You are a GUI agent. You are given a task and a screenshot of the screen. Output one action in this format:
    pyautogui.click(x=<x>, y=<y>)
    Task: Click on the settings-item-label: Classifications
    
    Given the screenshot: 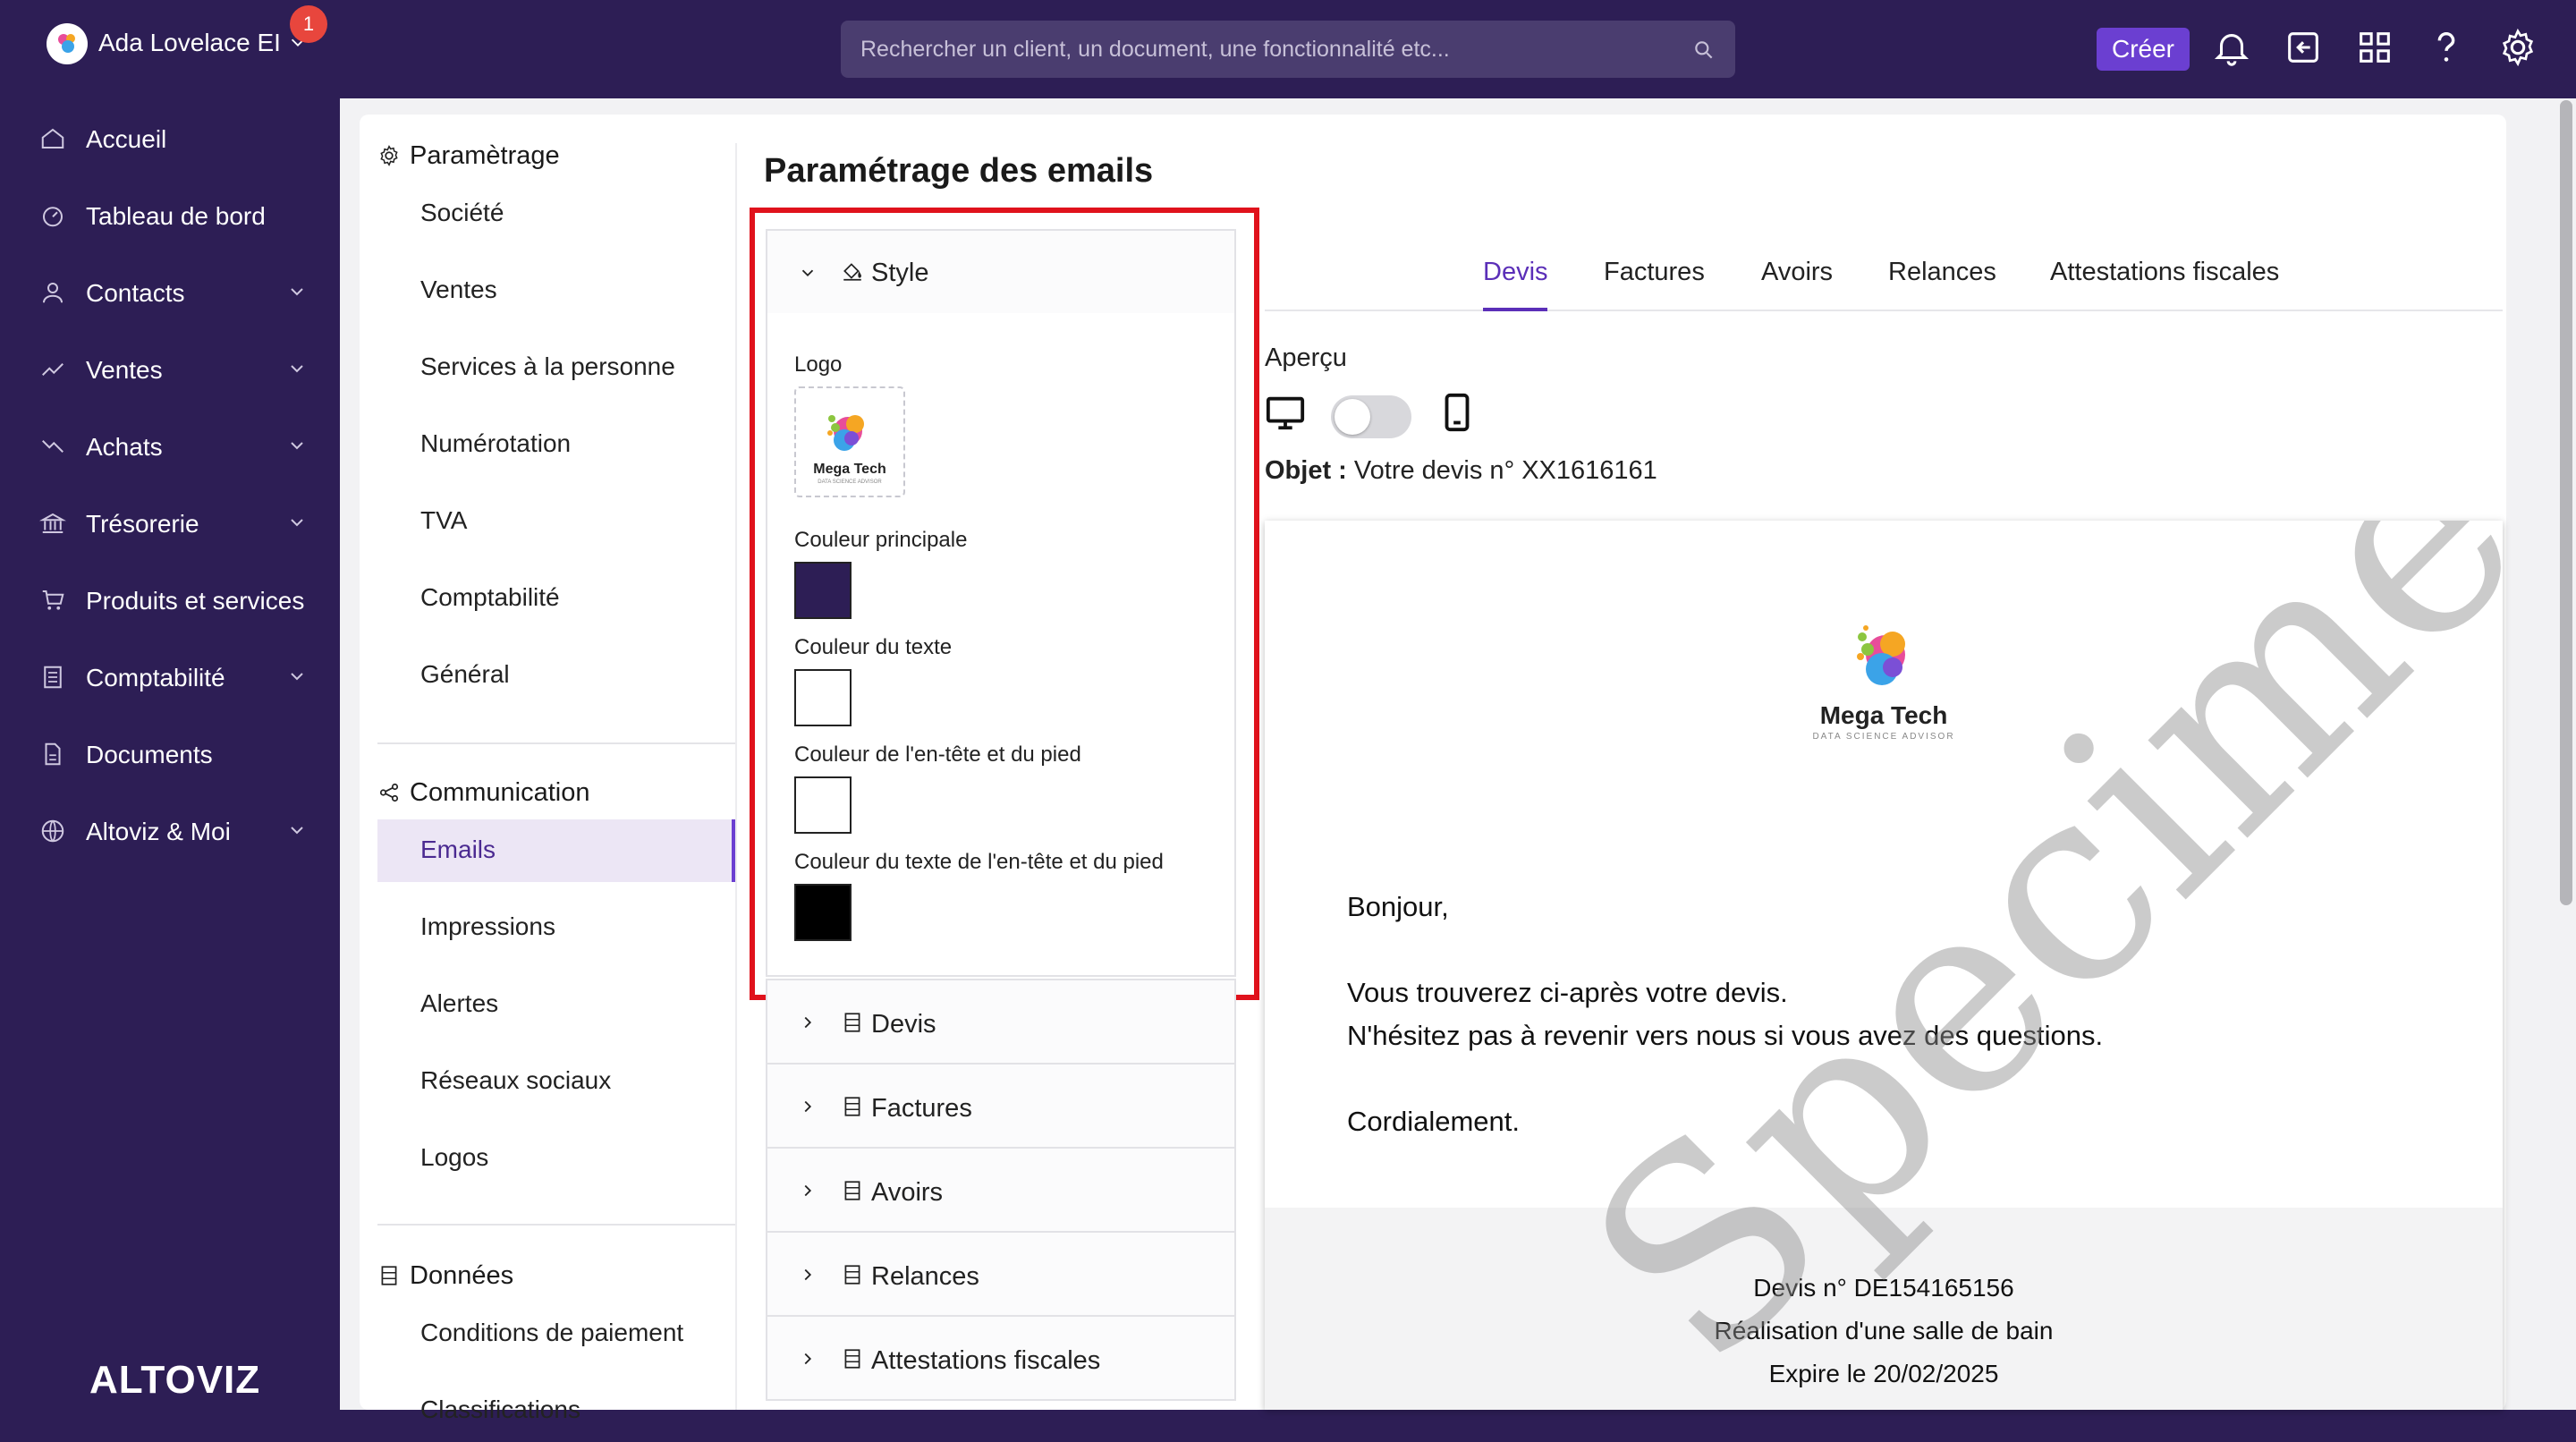 What is the action you would take?
    pyautogui.click(x=500, y=1409)
    